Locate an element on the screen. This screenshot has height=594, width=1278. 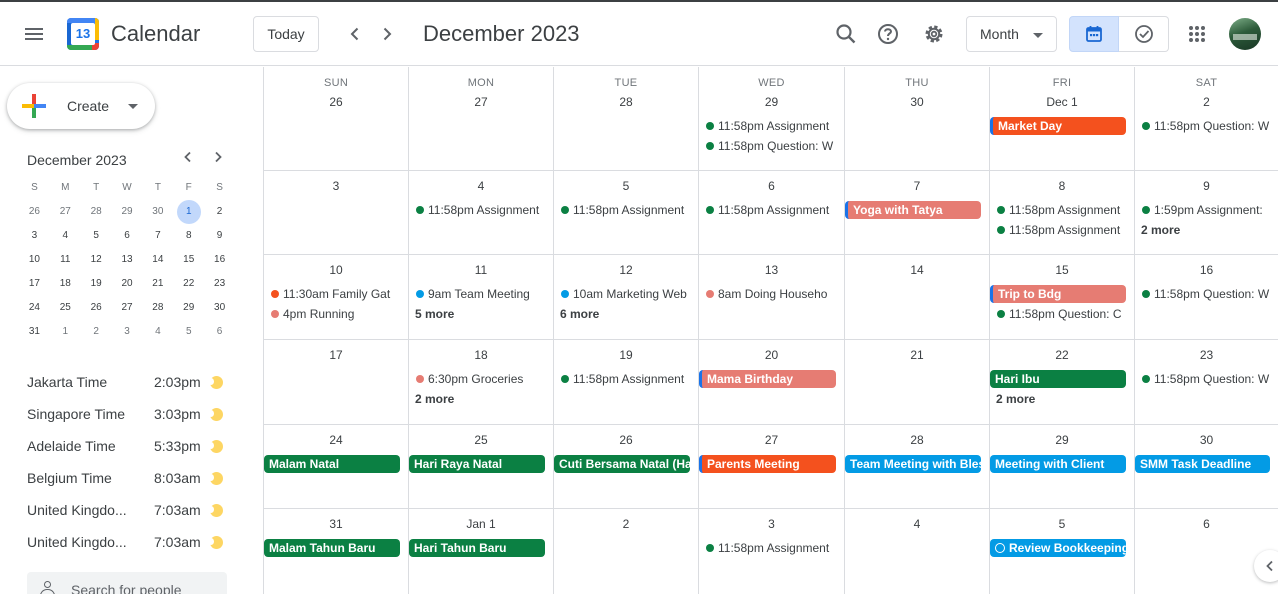
day-cell: 11 9am Team Meeting 5 more is located at coordinates (481, 297).